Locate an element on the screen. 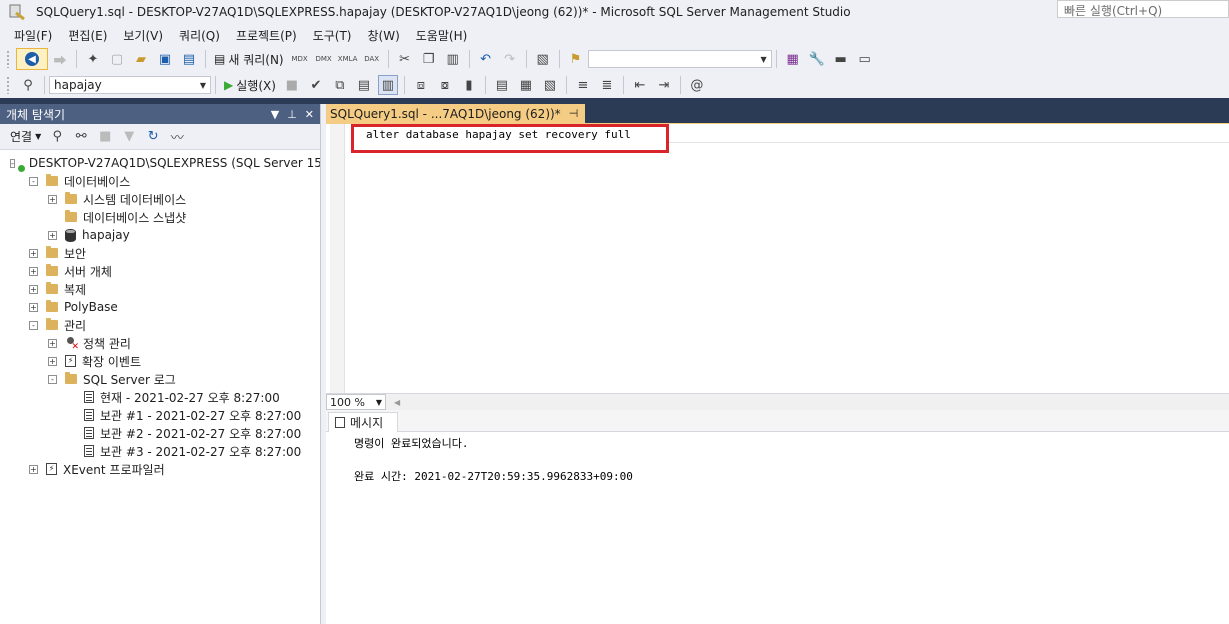 Image resolution: width=1229 pixels, height=624 pixels. results-to-grid-icon: ▦ is located at coordinates (526, 85).